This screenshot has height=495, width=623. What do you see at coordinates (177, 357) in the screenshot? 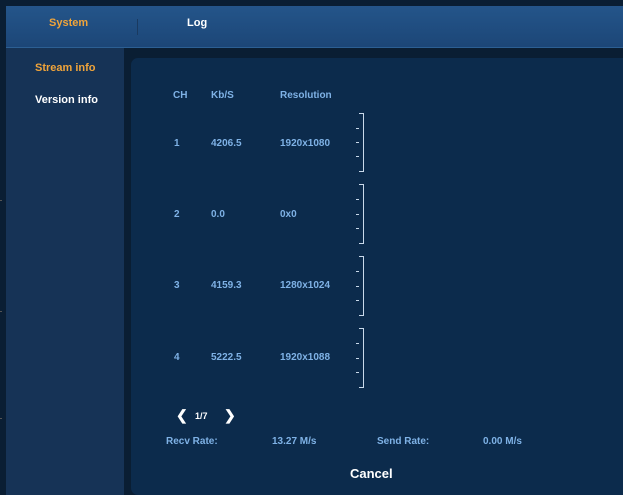
I see `cell-ch: 4` at bounding box center [177, 357].